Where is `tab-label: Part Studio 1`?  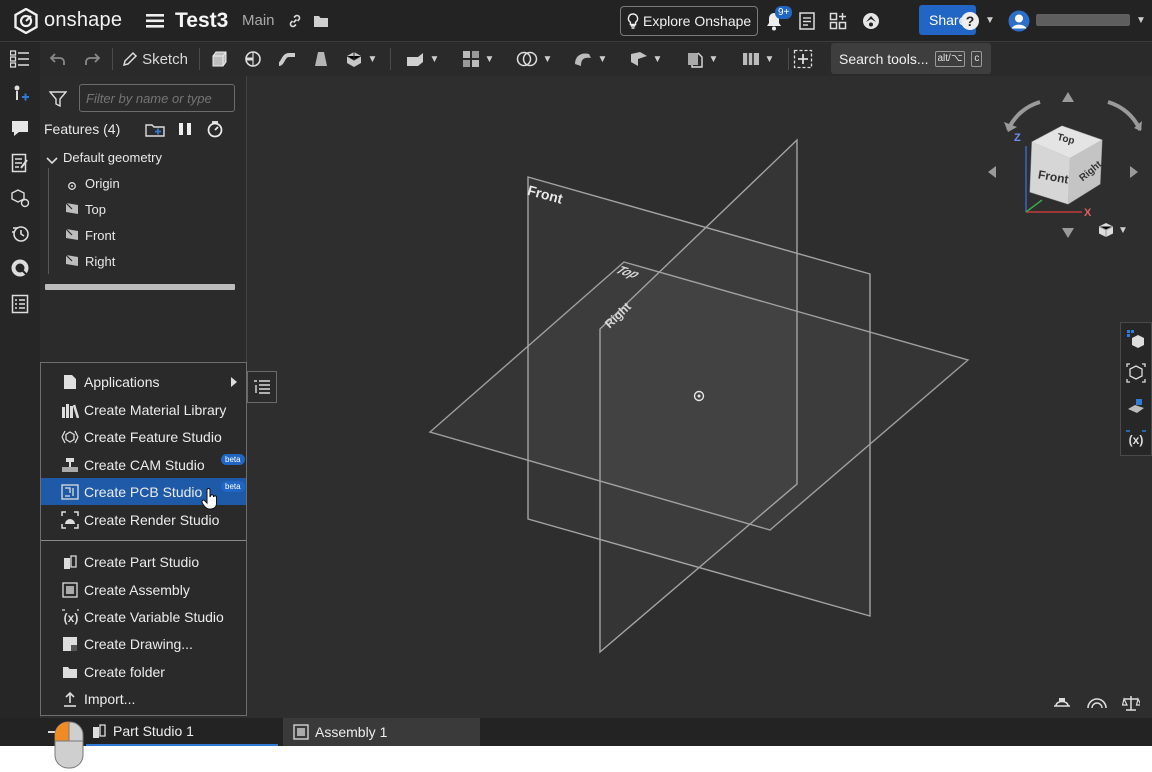
tab-label: Part Studio 1 is located at coordinates (153, 731).